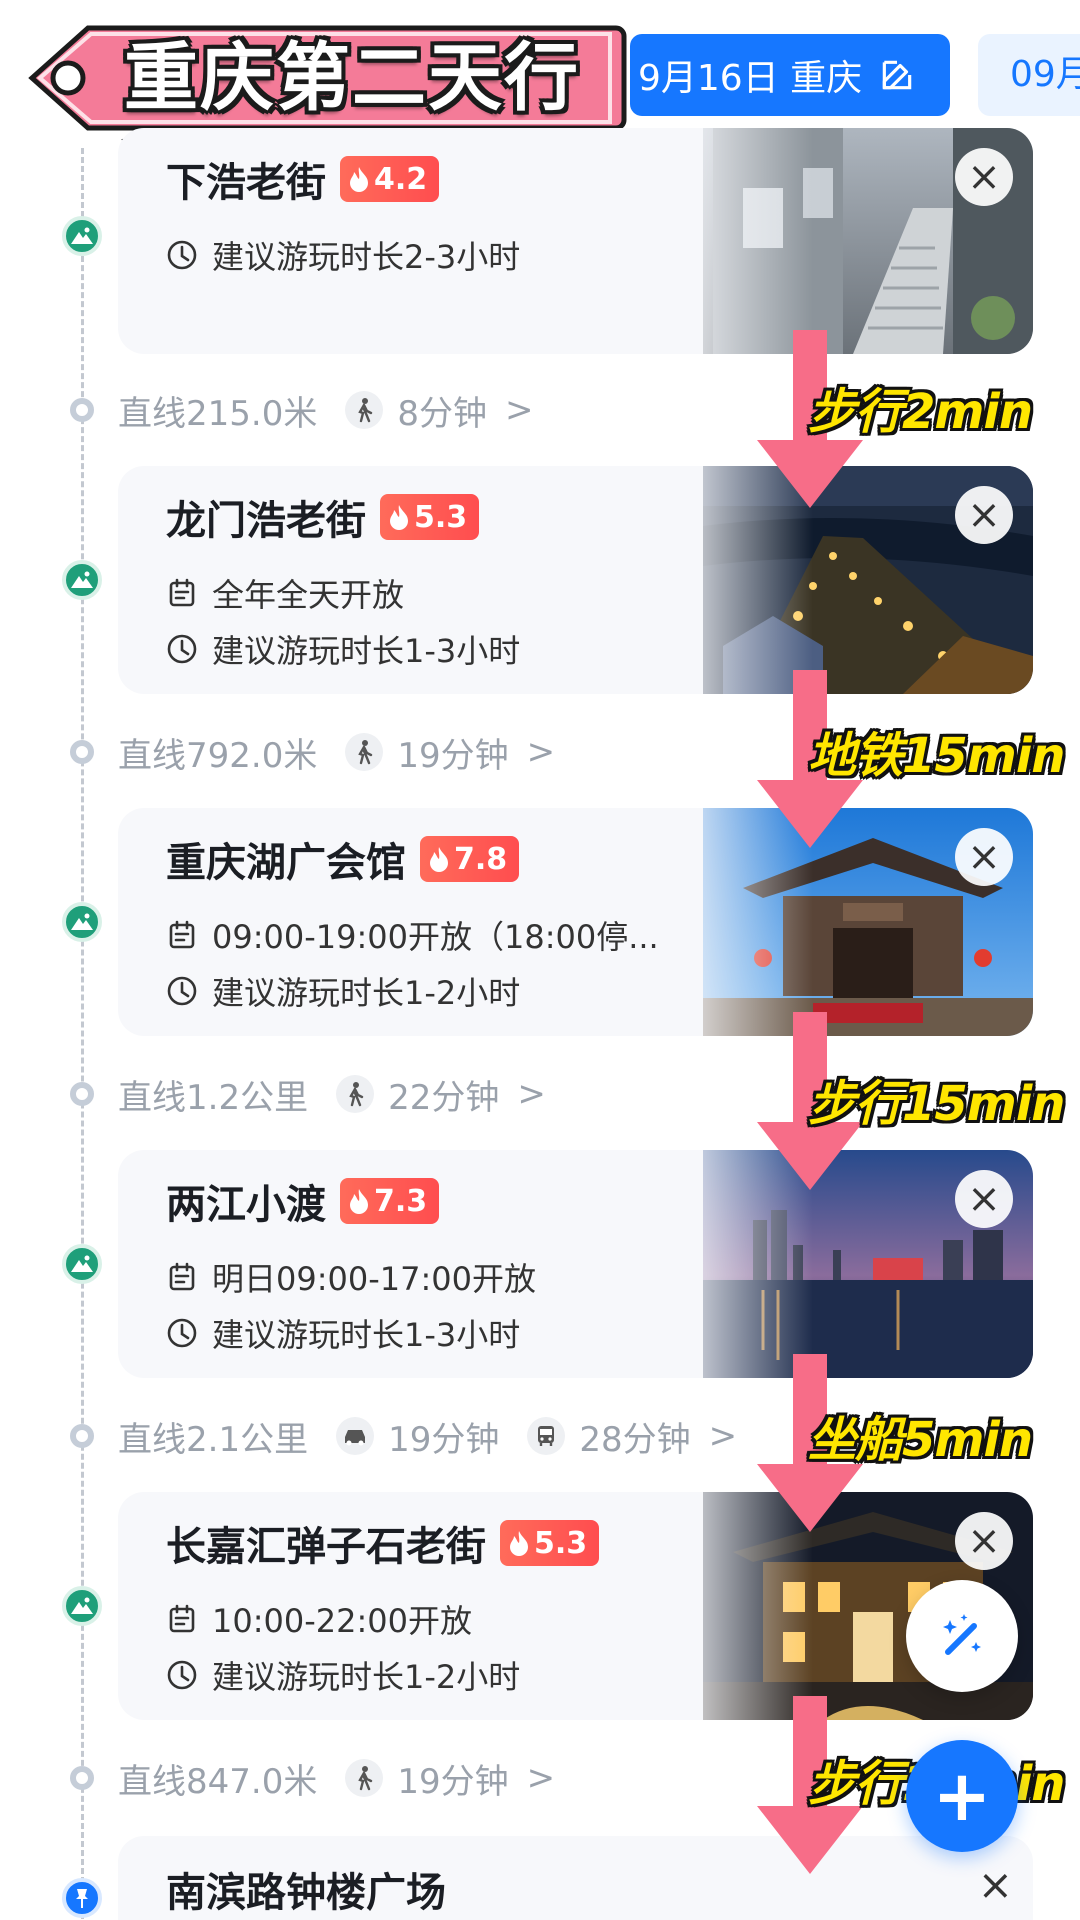 The width and height of the screenshot is (1080, 1920). What do you see at coordinates (374, 1279) in the screenshot?
I see `opening-hours: 明日09:00-17:00开放` at bounding box center [374, 1279].